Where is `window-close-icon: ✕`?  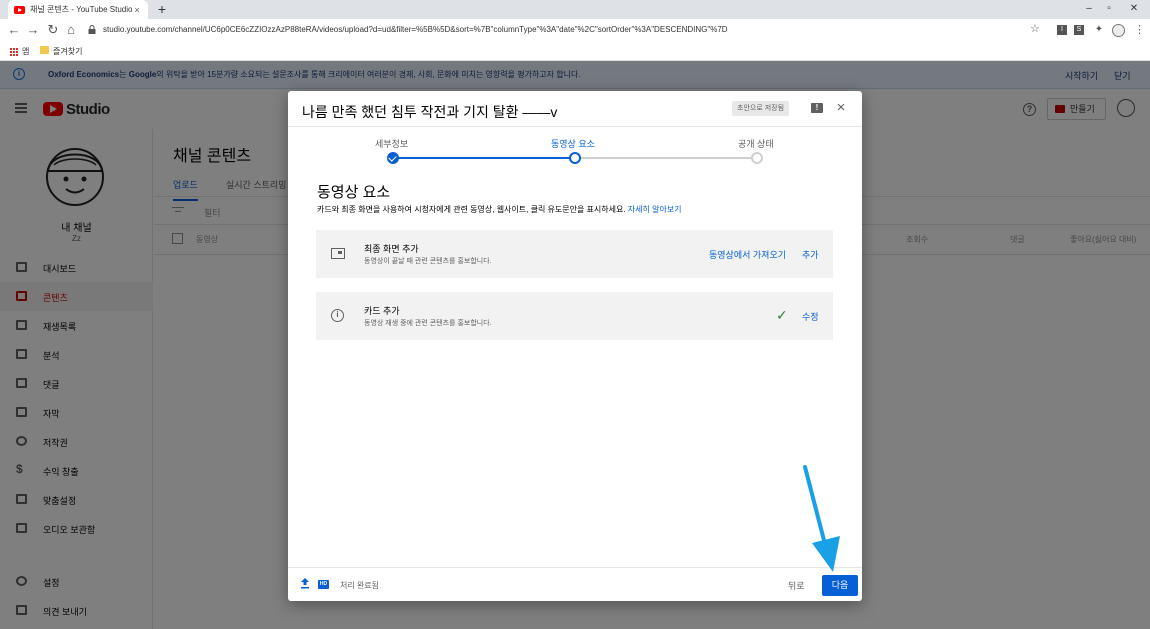
window-close-icon: ✕ is located at coordinates (1134, 9).